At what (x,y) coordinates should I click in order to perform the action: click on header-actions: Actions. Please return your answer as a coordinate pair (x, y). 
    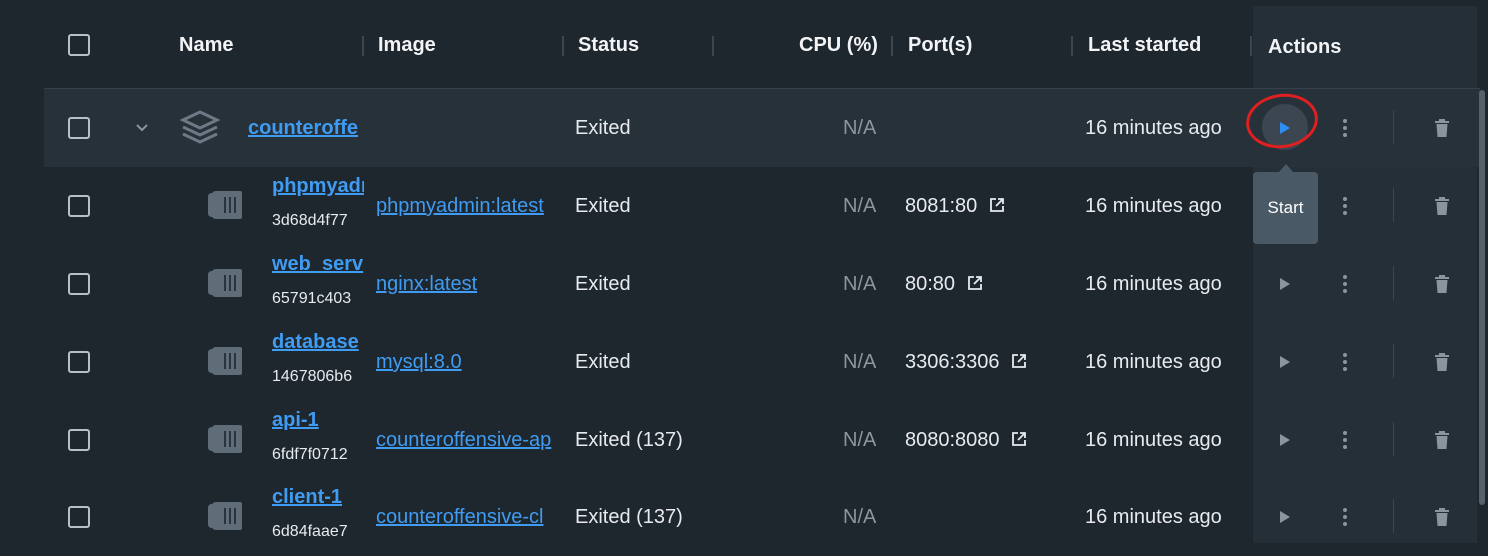
    Looking at the image, I should click on (1305, 47).